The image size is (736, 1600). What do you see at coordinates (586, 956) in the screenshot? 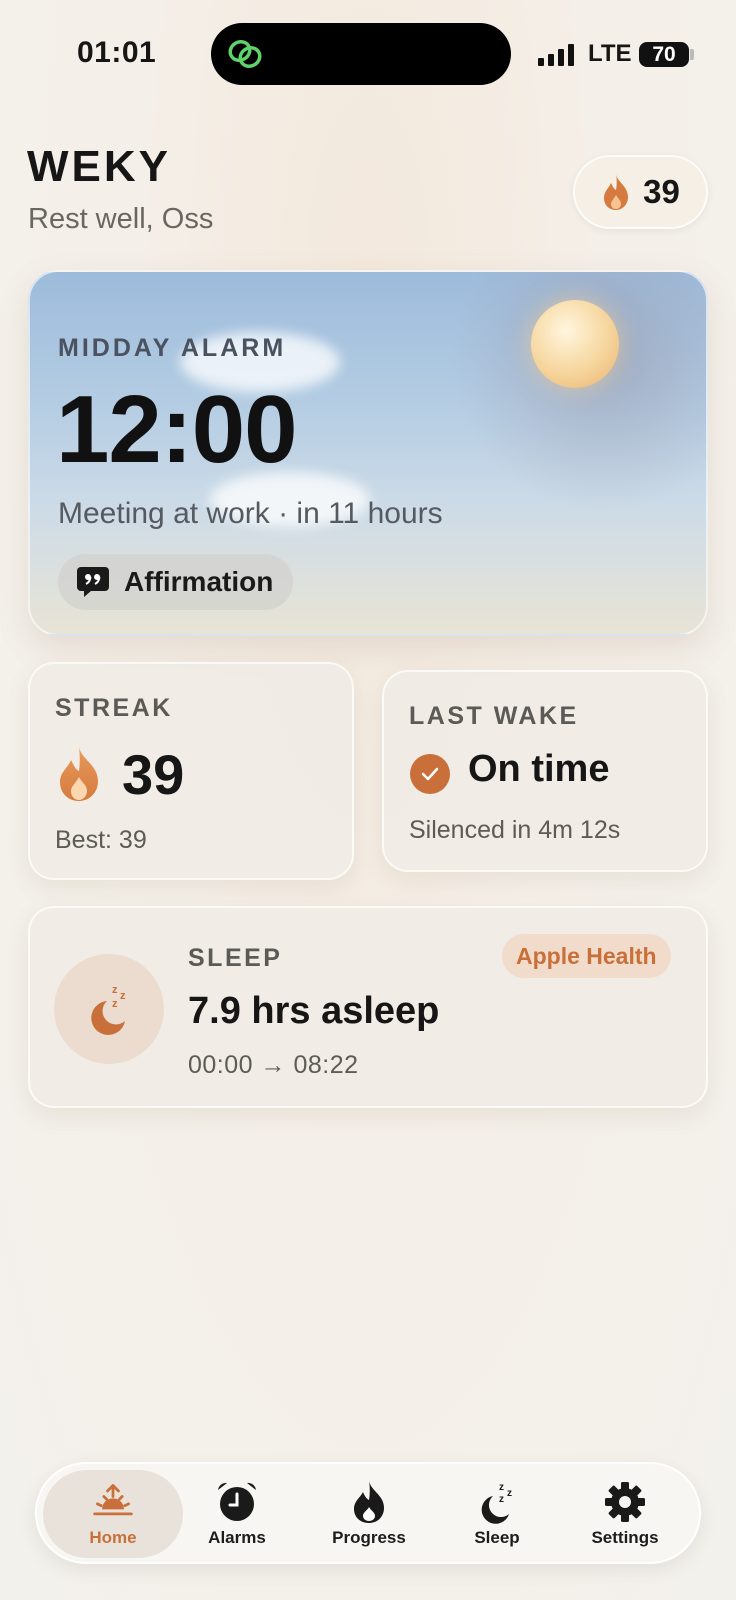
I see `apple-health-badge: Apple Health` at bounding box center [586, 956].